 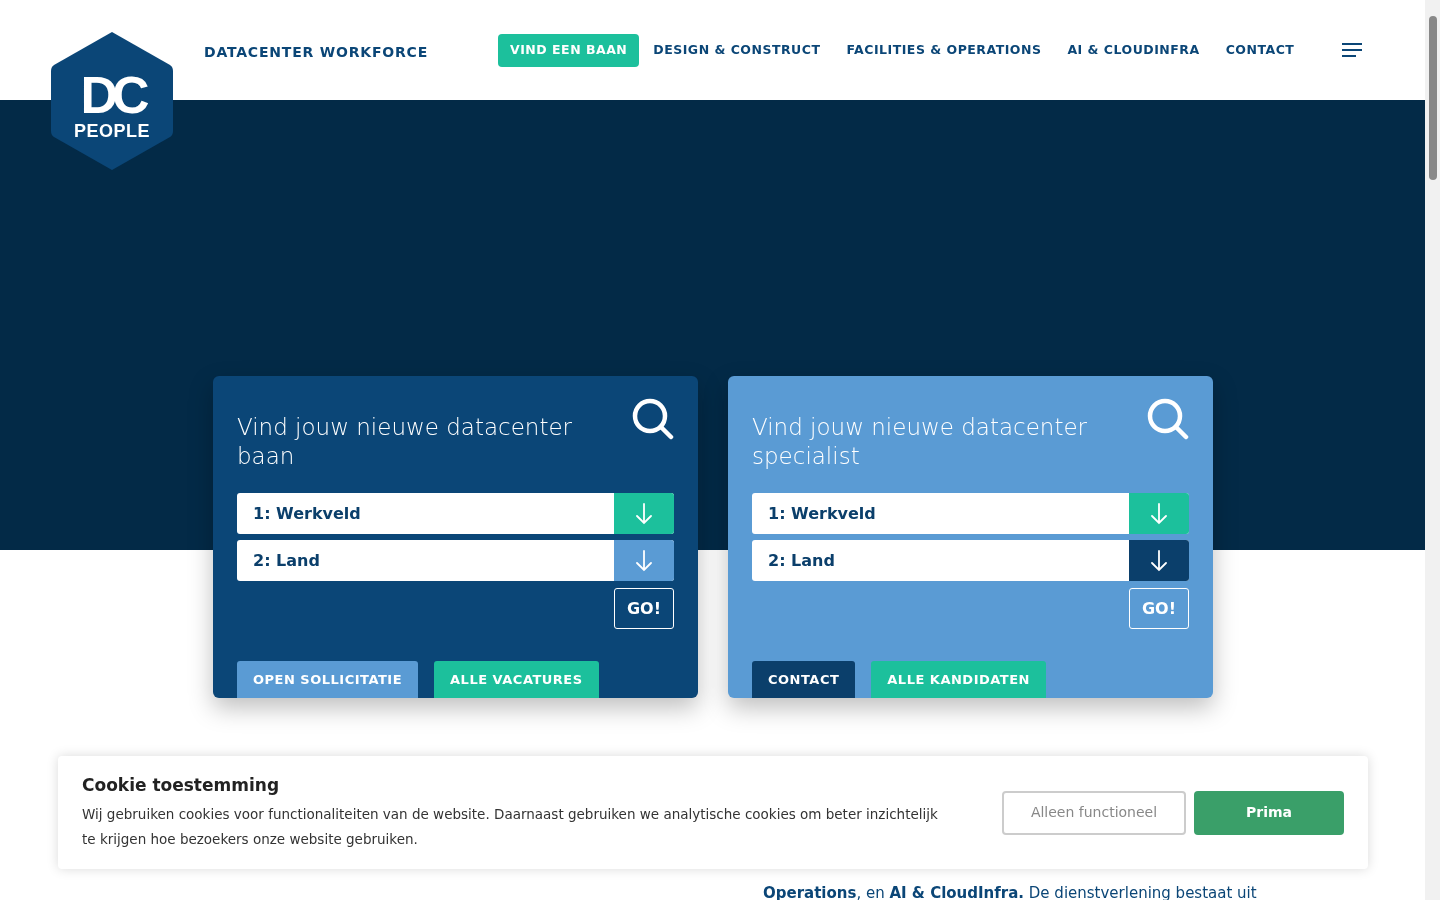 I want to click on nav-link: AI & CLOUDINFRA, so click(x=1133, y=50).